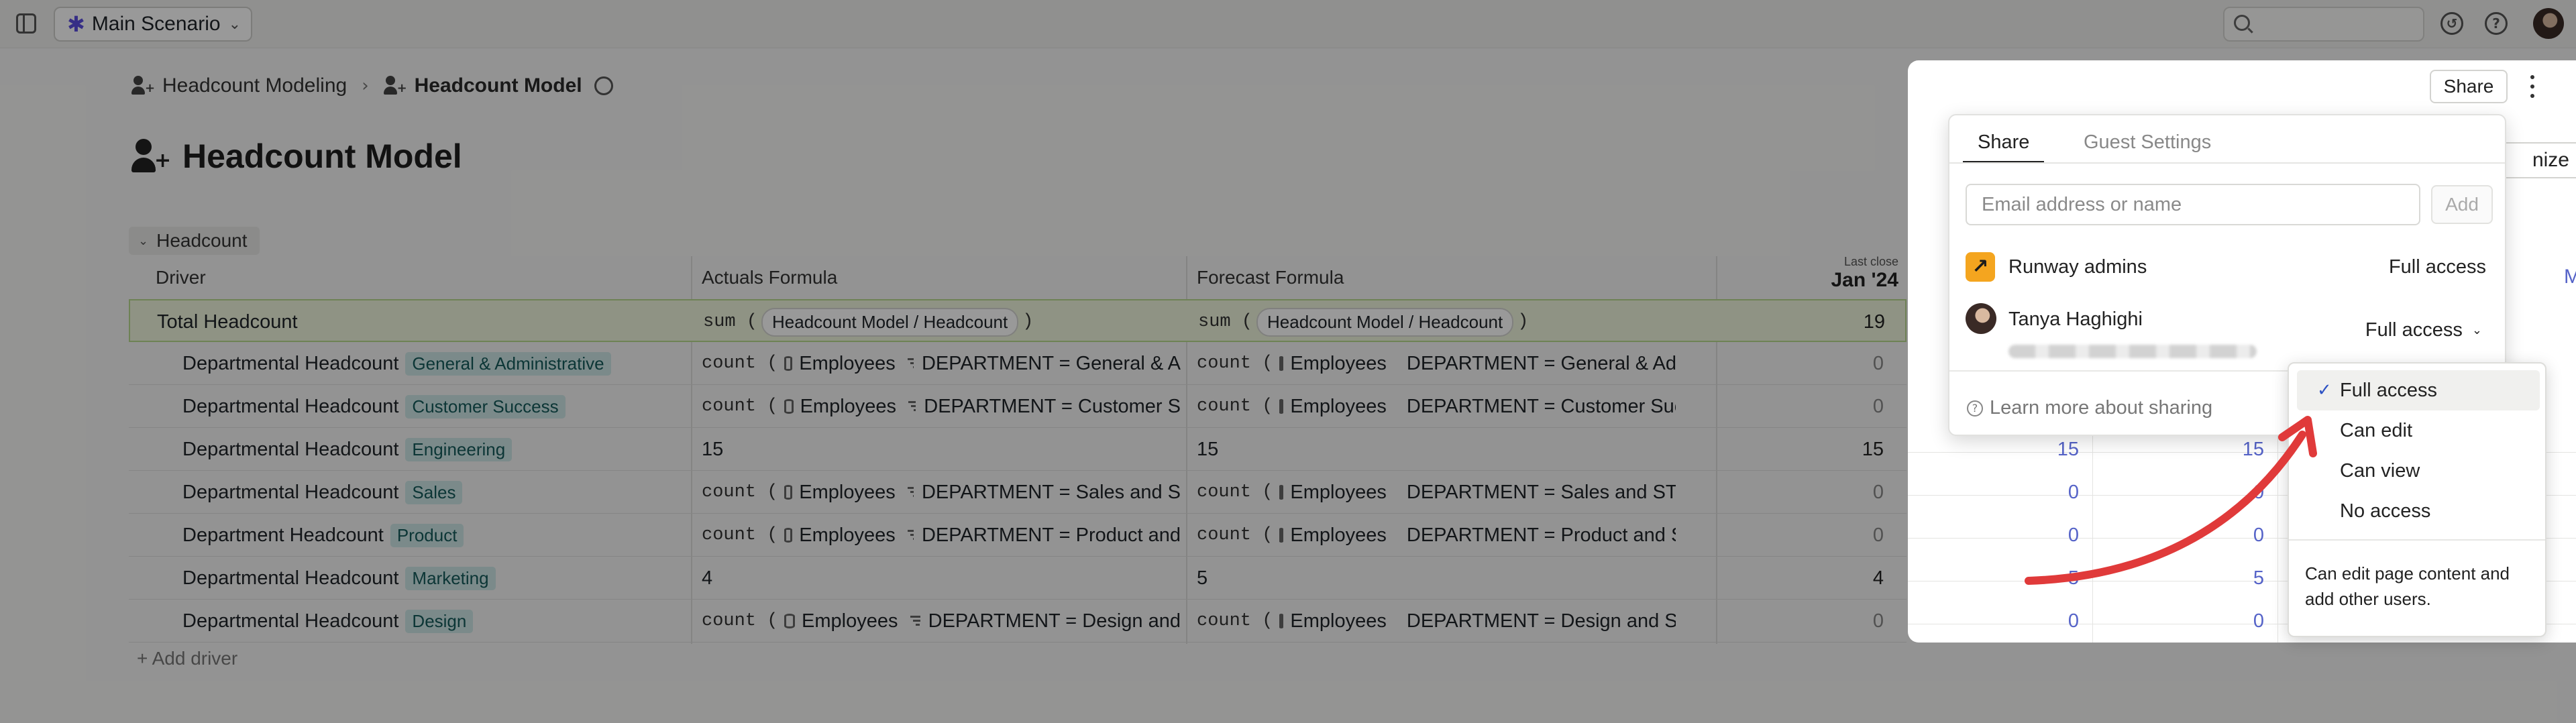 The image size is (2576, 723). I want to click on menu-item-no-access: No access, so click(2418, 511).